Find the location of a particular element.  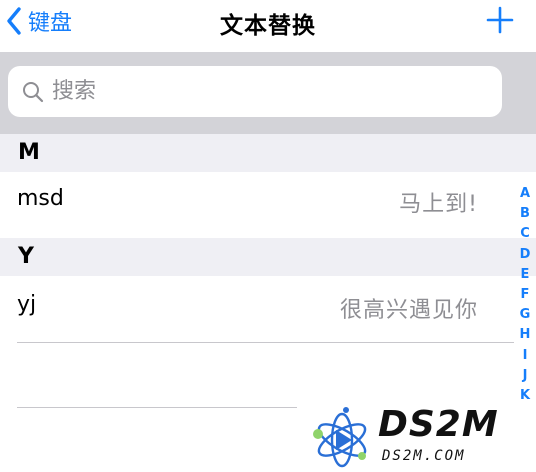

index-letter-b: B is located at coordinates (525, 214).